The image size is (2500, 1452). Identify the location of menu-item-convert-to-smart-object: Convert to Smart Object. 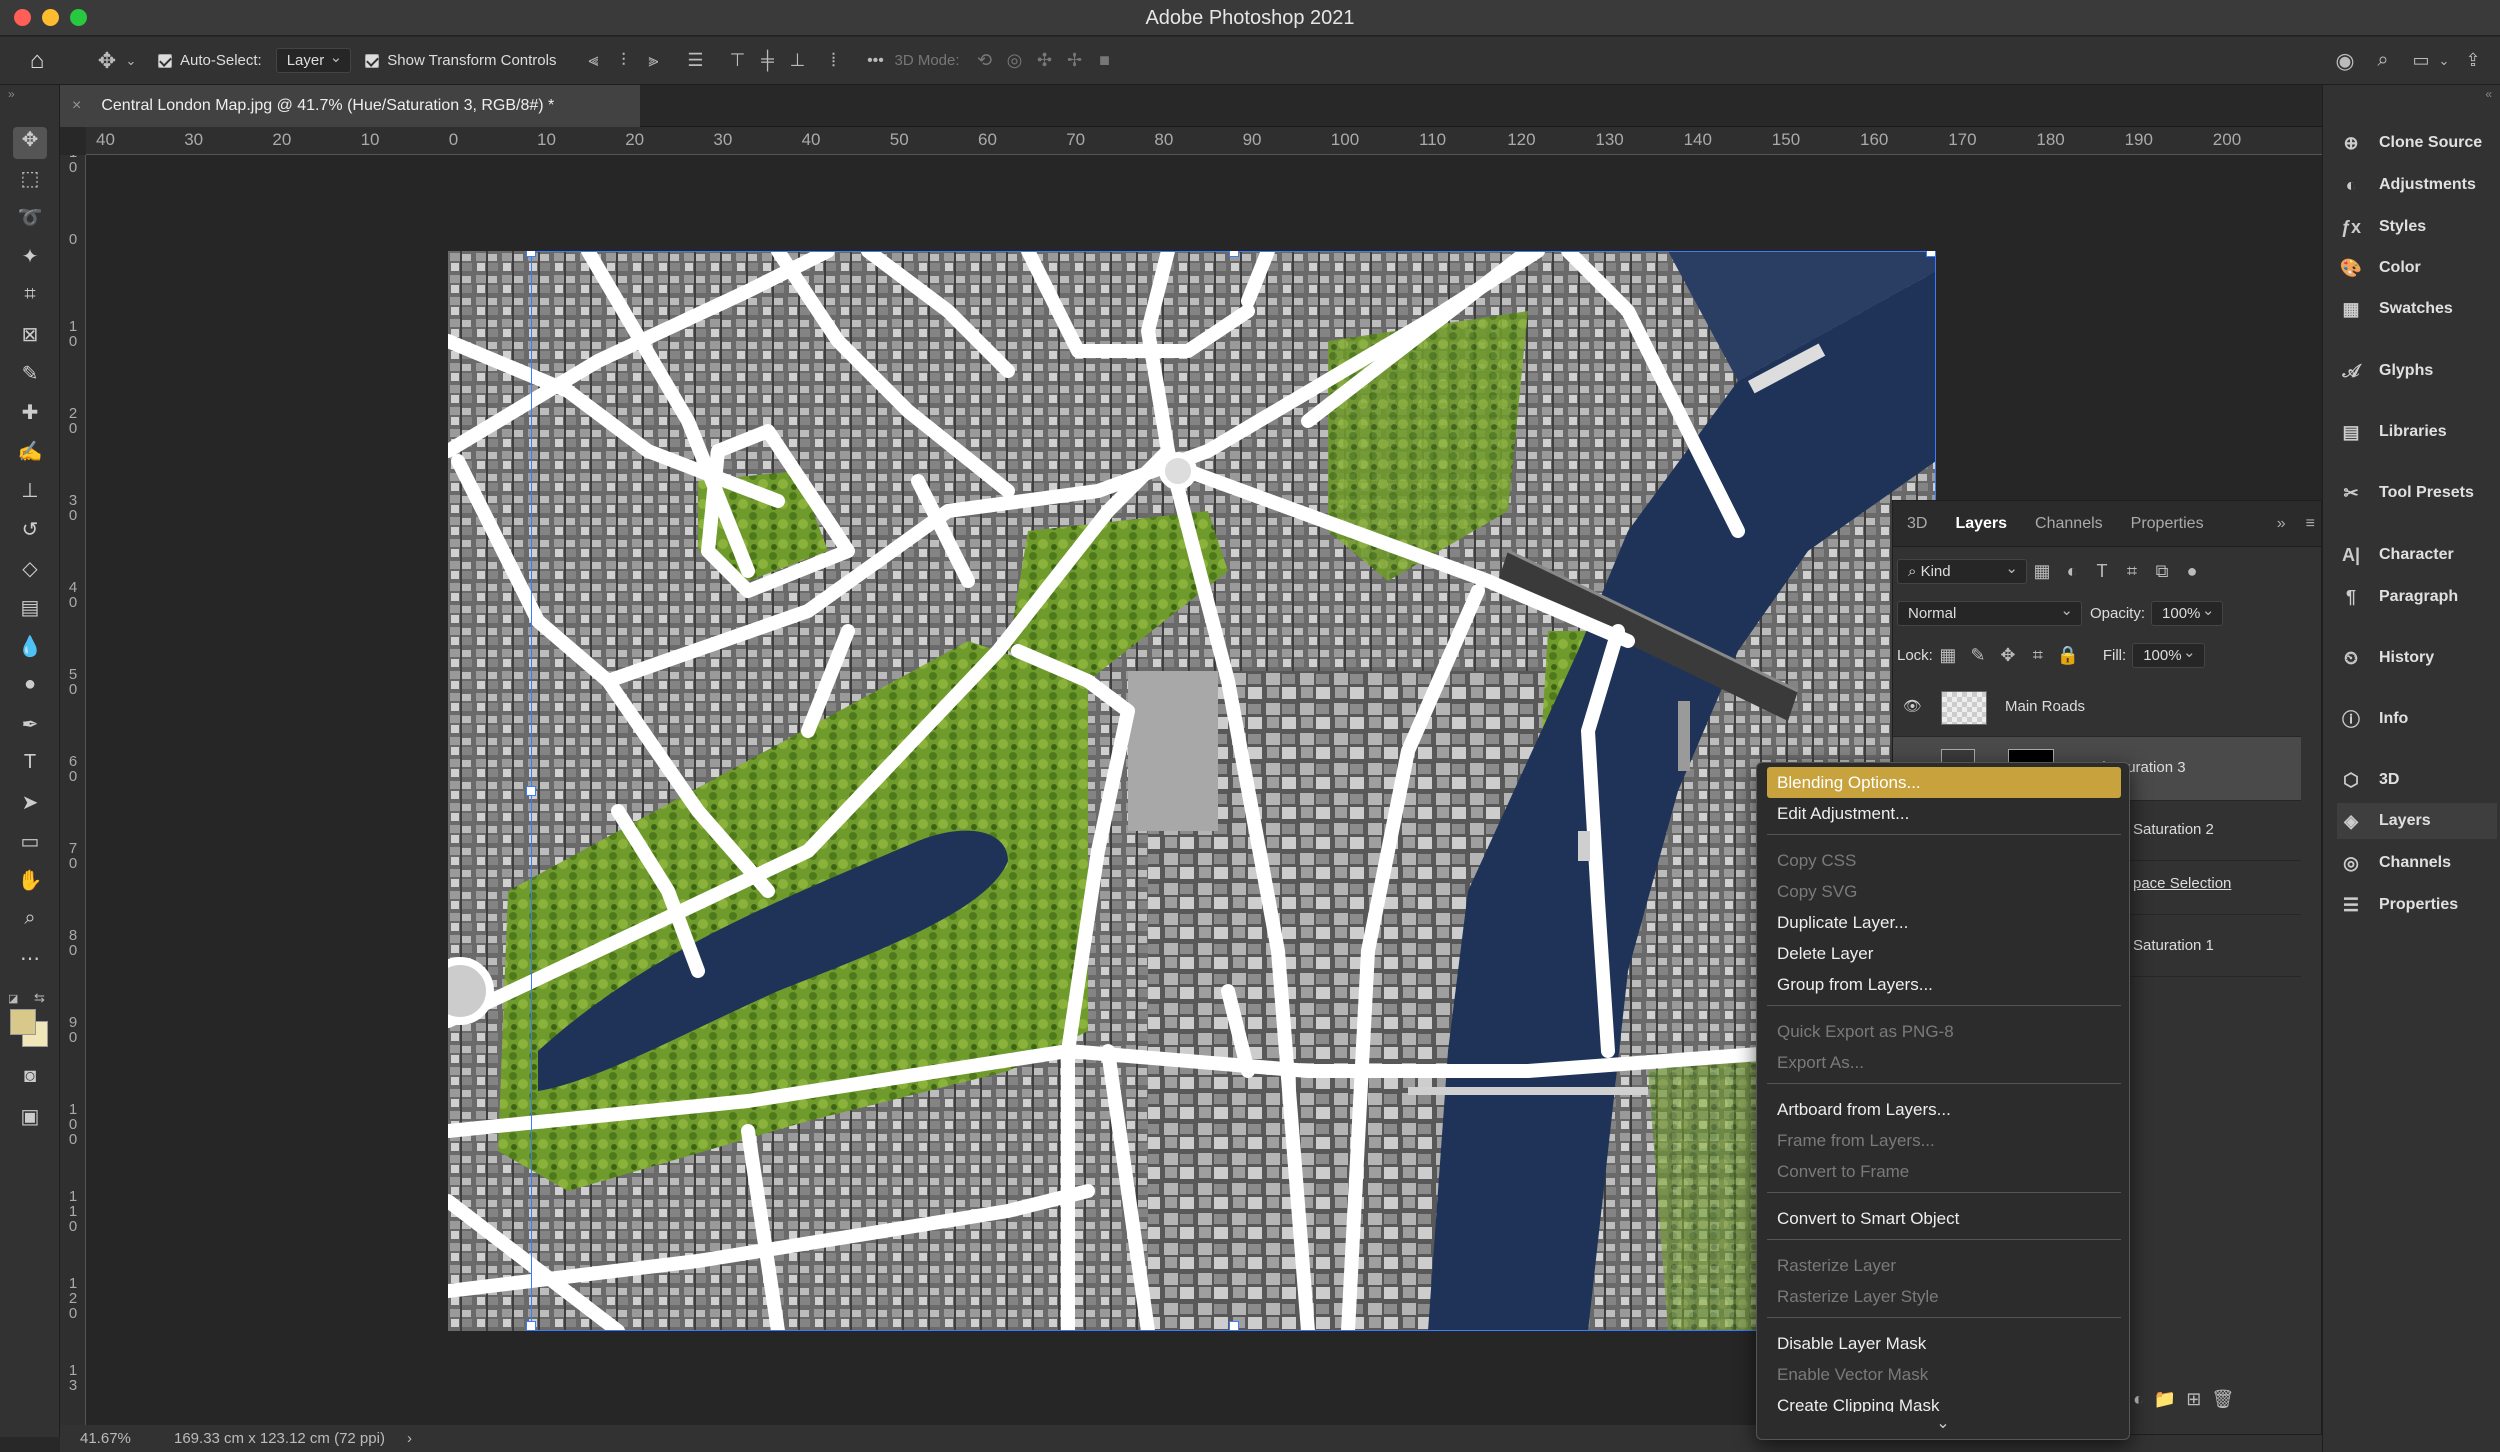
(1944, 1218).